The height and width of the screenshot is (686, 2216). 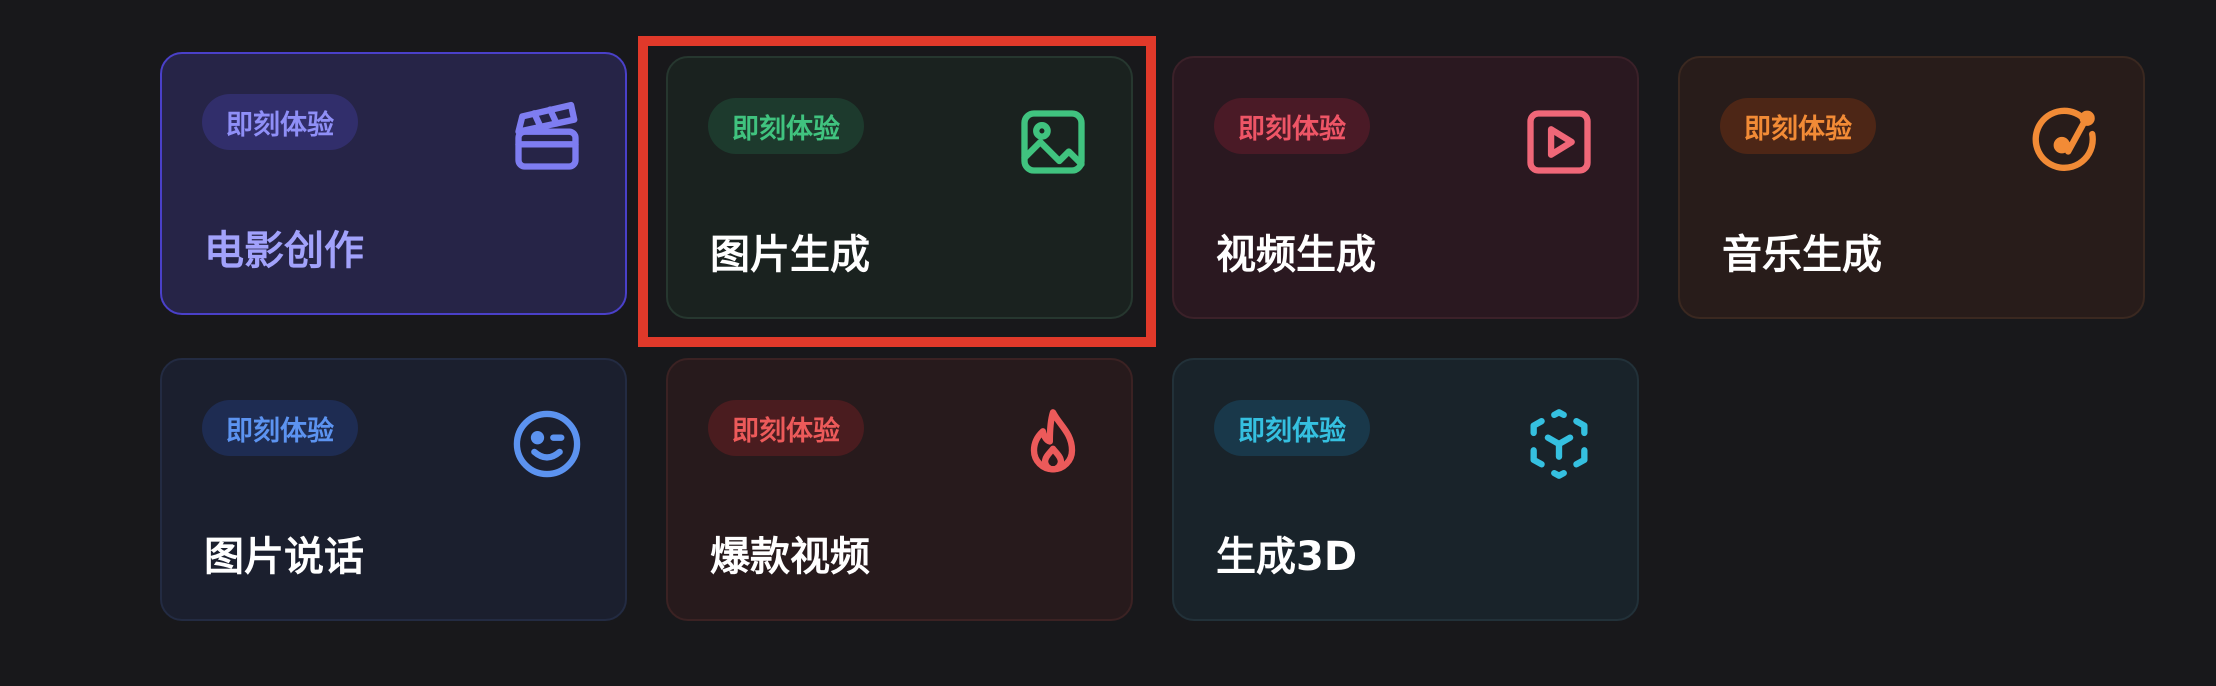 I want to click on card-3d-generation: 即刻体验 生成3D, so click(x=1405, y=489).